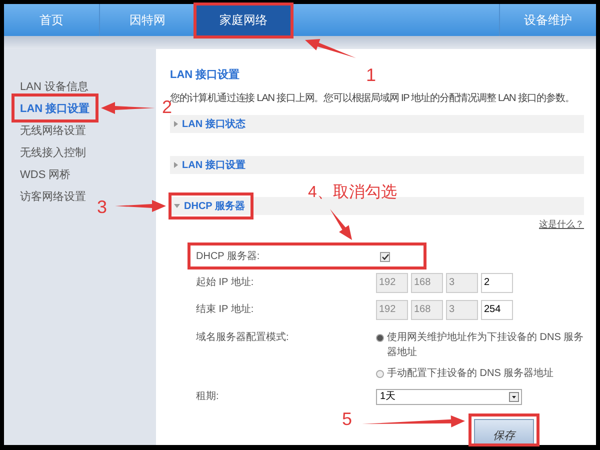 The height and width of the screenshot is (450, 600). I want to click on radio-label: 使用网关维护地址作为下挂设备的 DNS 服务器地址, so click(485, 345).